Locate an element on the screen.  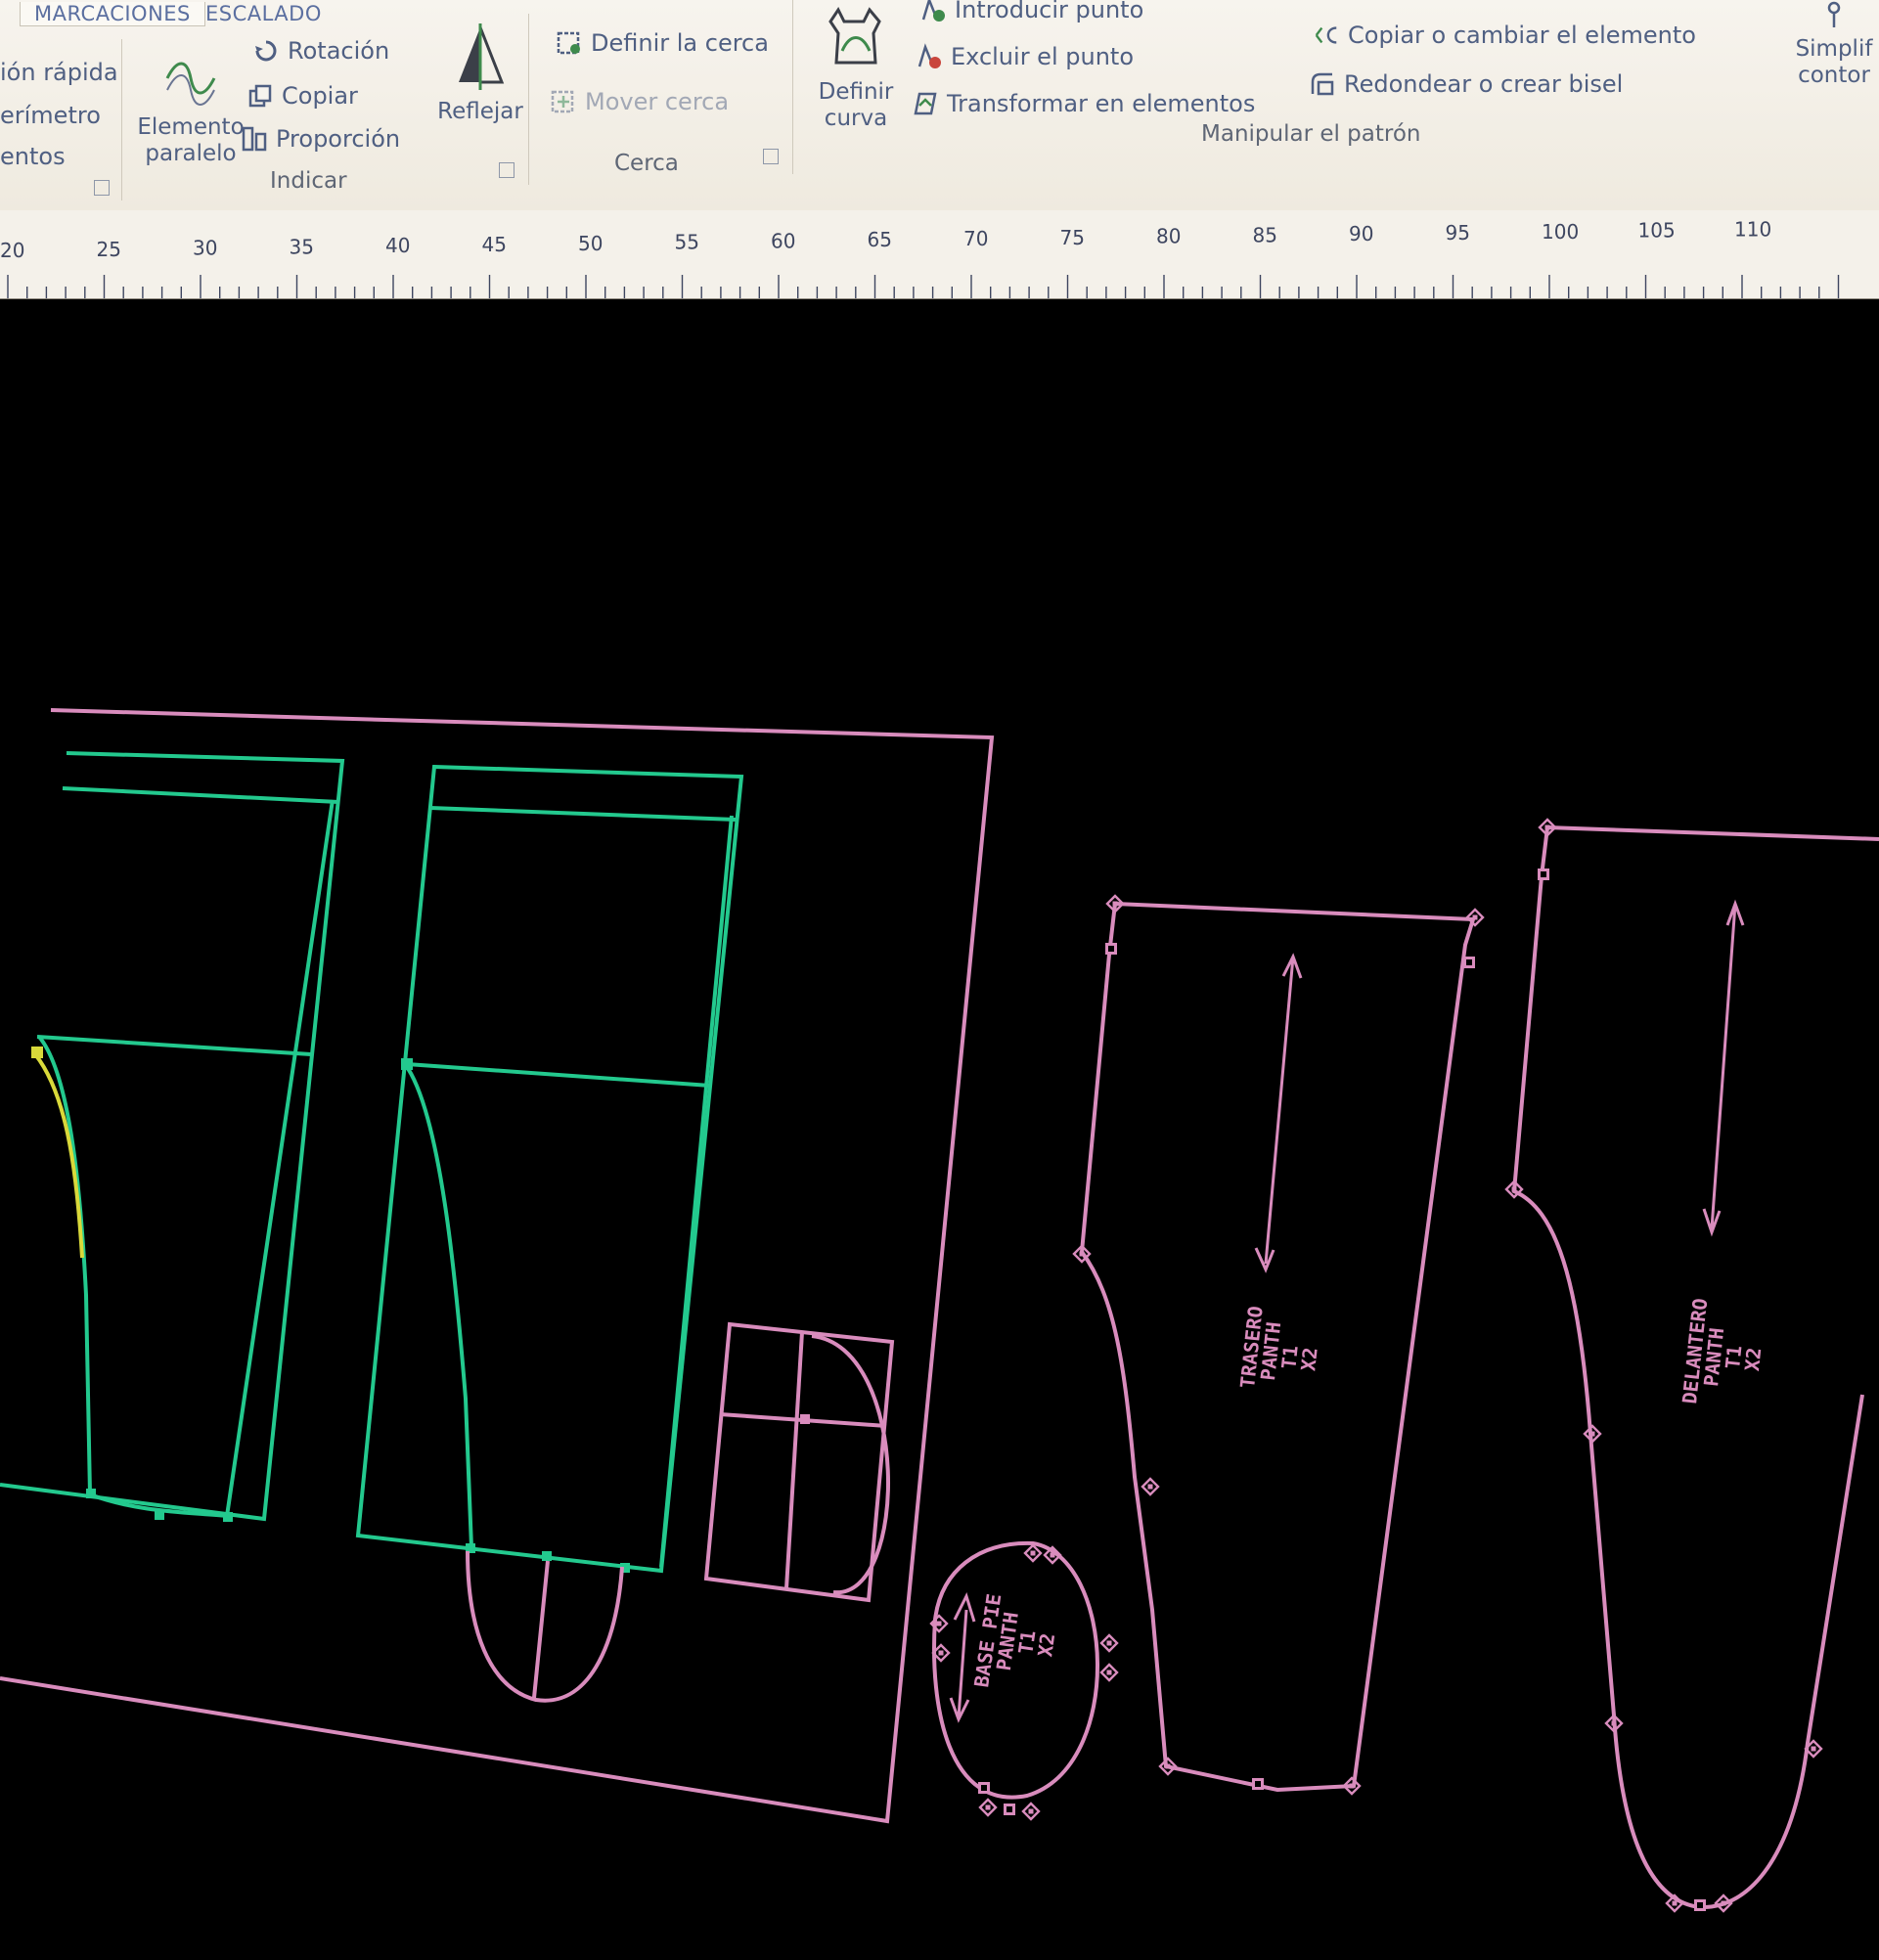
define-curve-label-1: Definir is located at coordinates (856, 92).